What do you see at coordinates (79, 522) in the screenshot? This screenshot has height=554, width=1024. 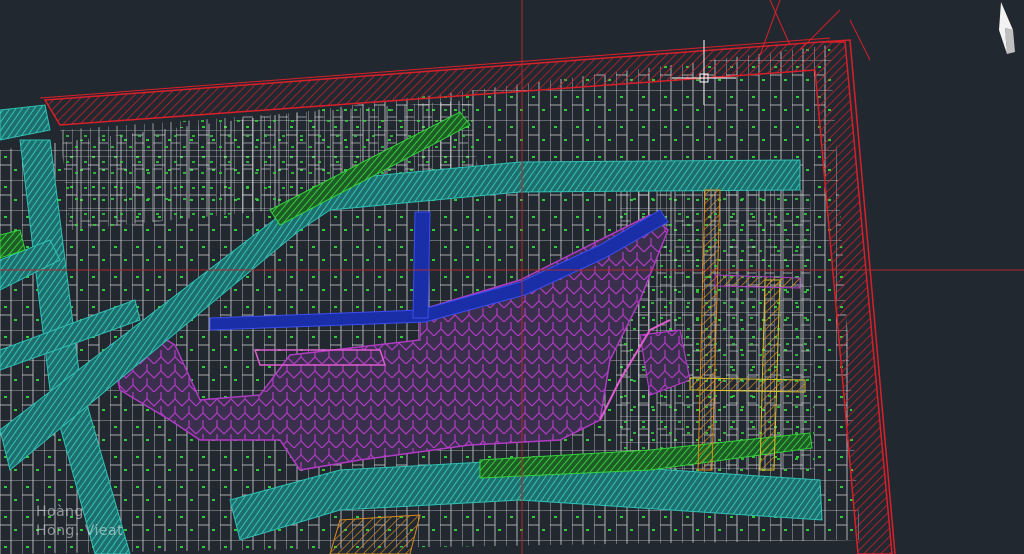 I see `watermark: Hoàng Hong. Vieat` at bounding box center [79, 522].